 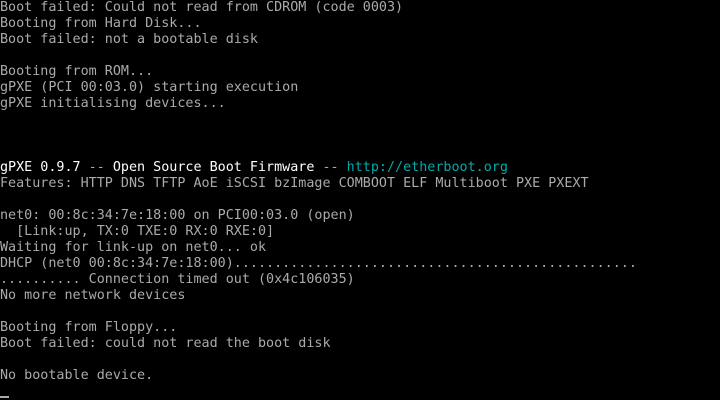 I want to click on console-line: Waiting for link-up on net0... ok, so click(x=133, y=247).